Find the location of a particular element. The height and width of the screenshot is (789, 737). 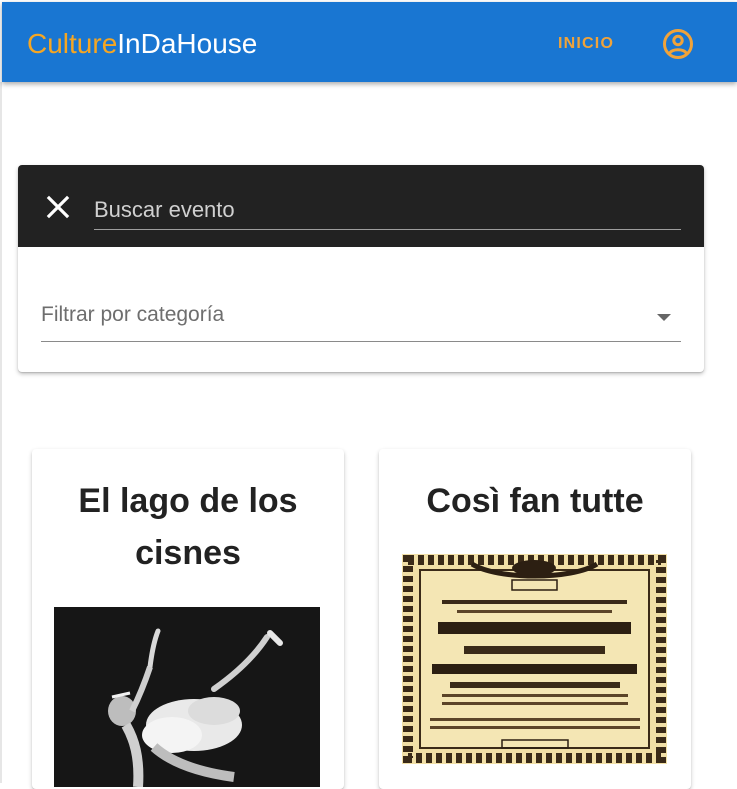

category-filter-select: Filtrar por categoría is located at coordinates (361, 319).